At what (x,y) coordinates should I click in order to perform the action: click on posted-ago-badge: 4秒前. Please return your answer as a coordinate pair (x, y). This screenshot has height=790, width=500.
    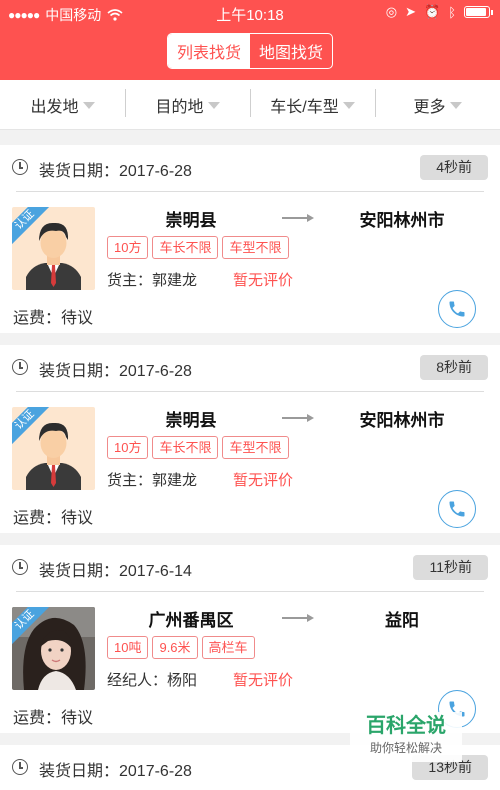
    Looking at the image, I should click on (454, 167).